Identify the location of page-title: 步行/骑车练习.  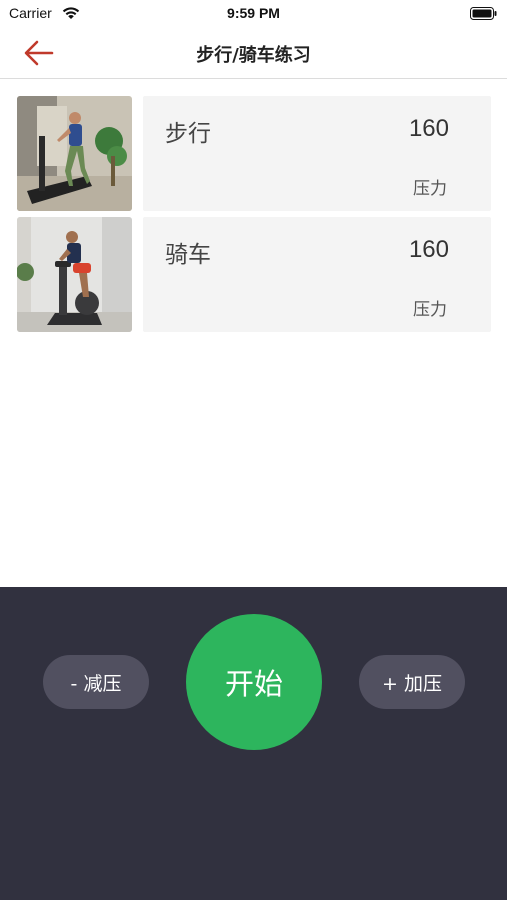
(253, 55).